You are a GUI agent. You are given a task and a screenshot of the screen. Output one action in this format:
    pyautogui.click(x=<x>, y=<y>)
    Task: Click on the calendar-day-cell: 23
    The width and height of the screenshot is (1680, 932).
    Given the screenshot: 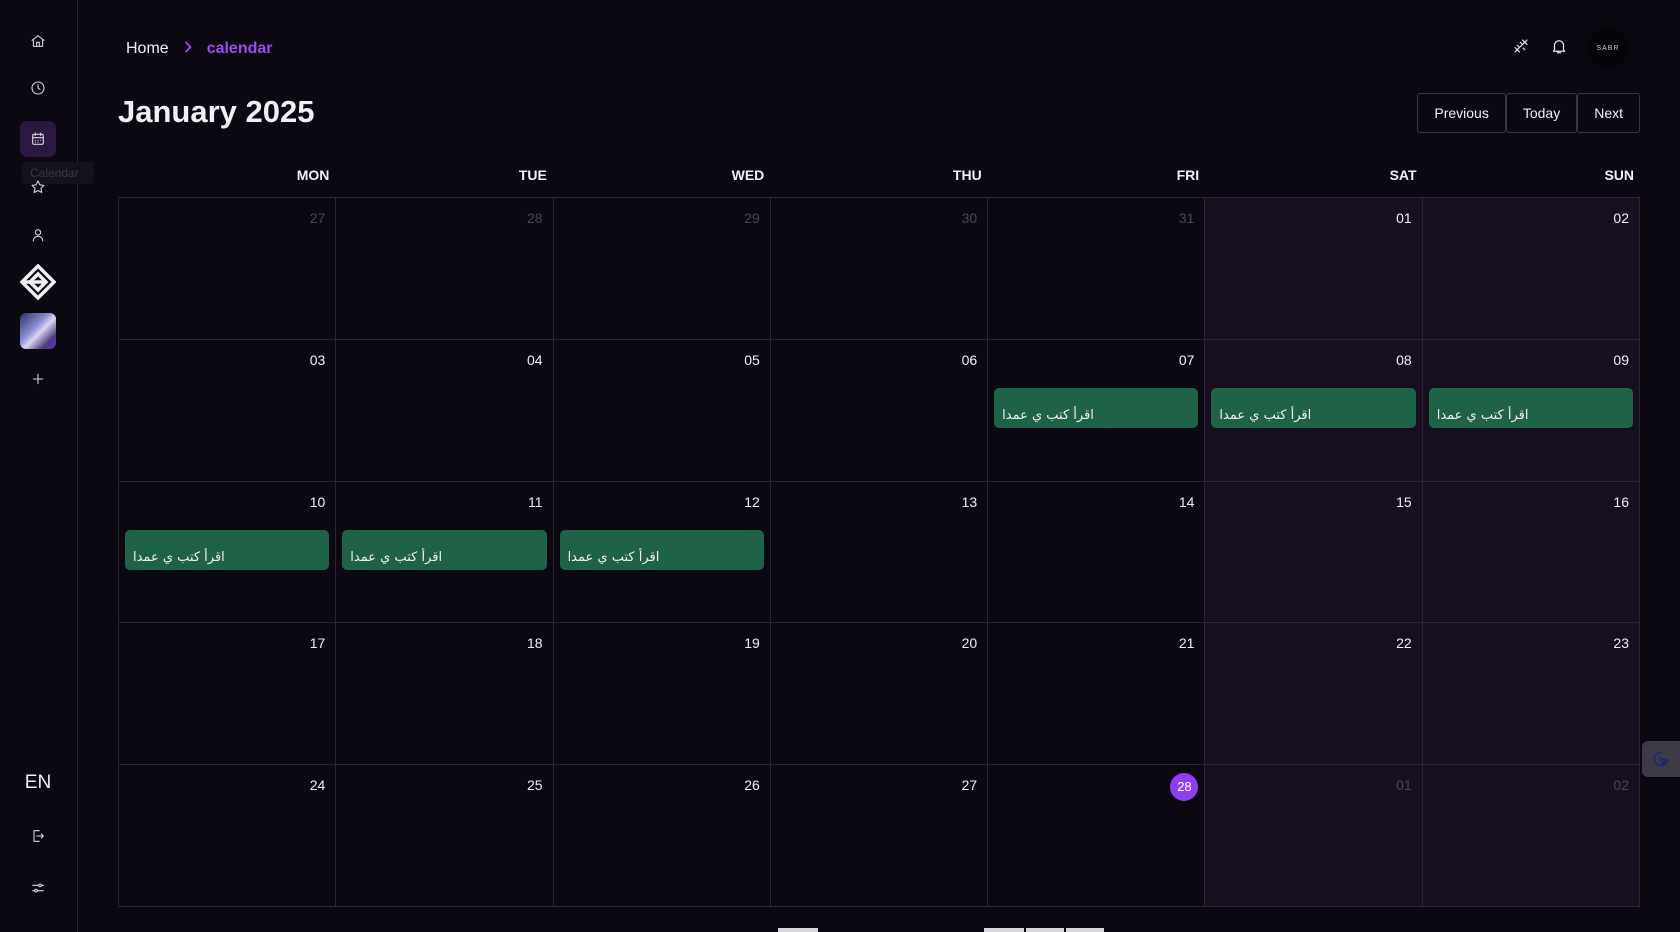 What is the action you would take?
    pyautogui.click(x=1531, y=694)
    